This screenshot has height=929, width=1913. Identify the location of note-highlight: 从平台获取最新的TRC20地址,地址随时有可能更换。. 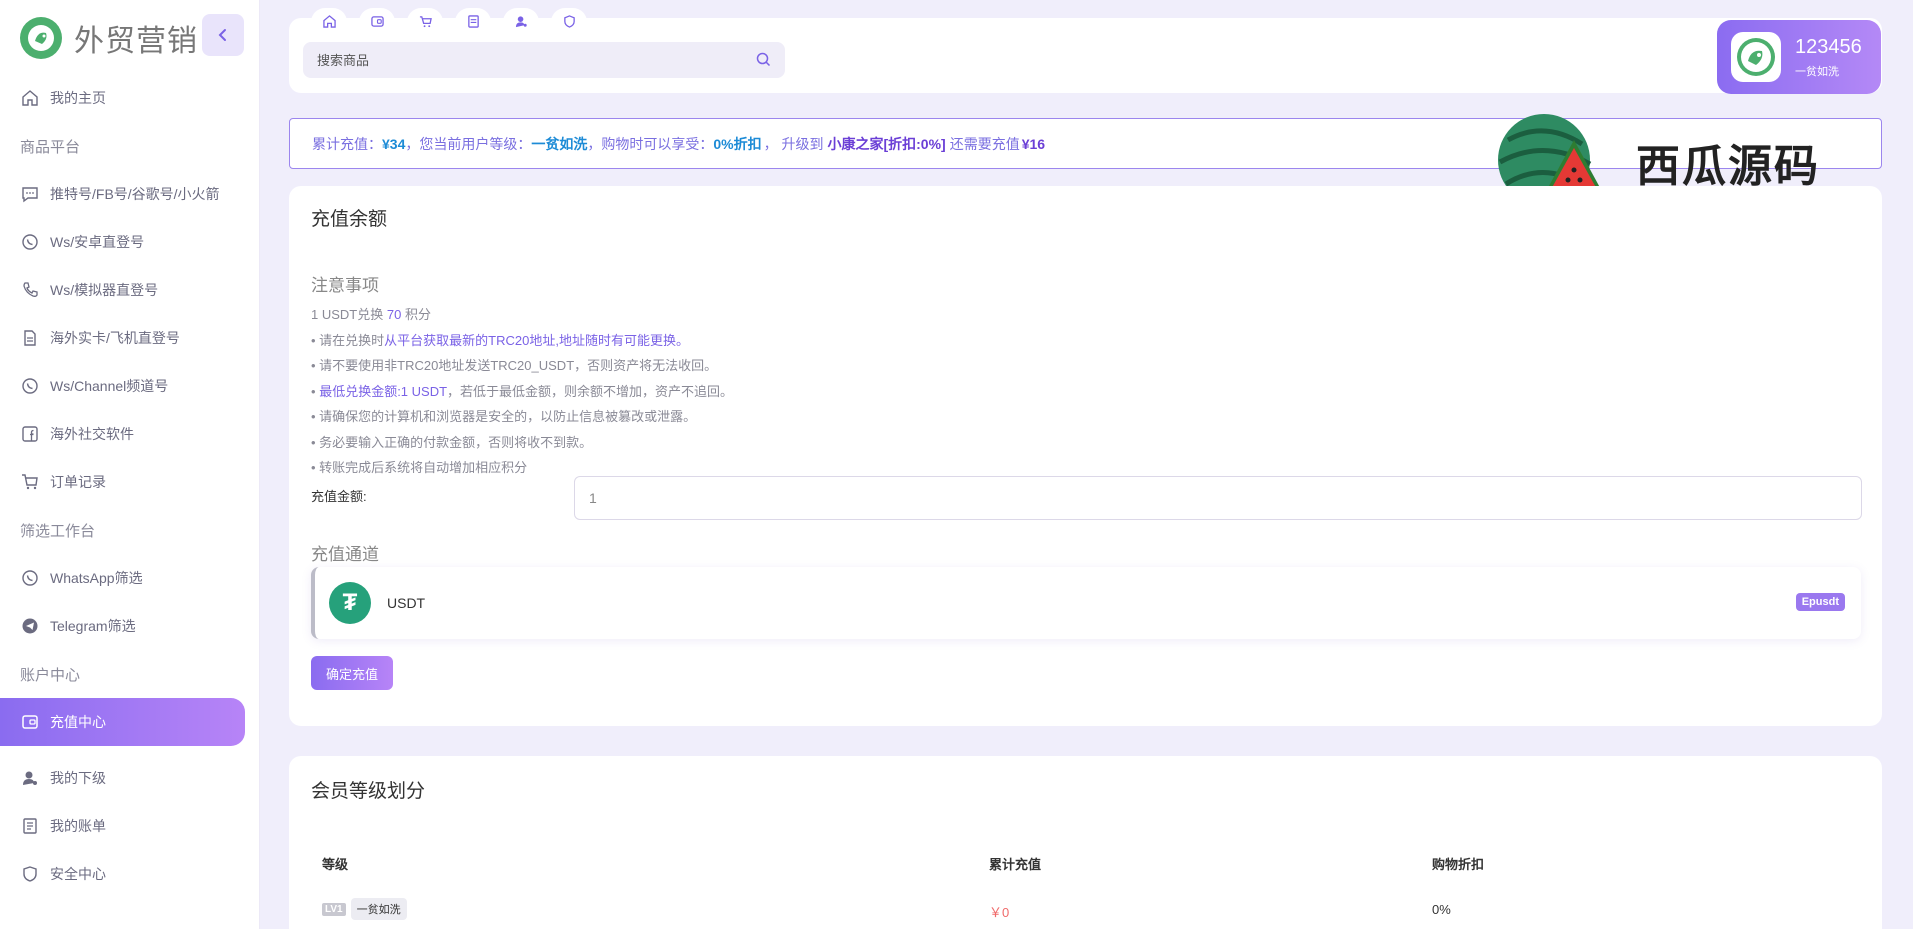
(536, 340).